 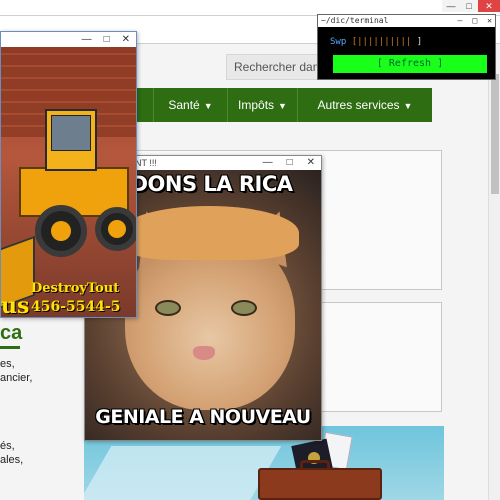 What do you see at coordinates (204, 353) in the screenshot?
I see `cat-nose` at bounding box center [204, 353].